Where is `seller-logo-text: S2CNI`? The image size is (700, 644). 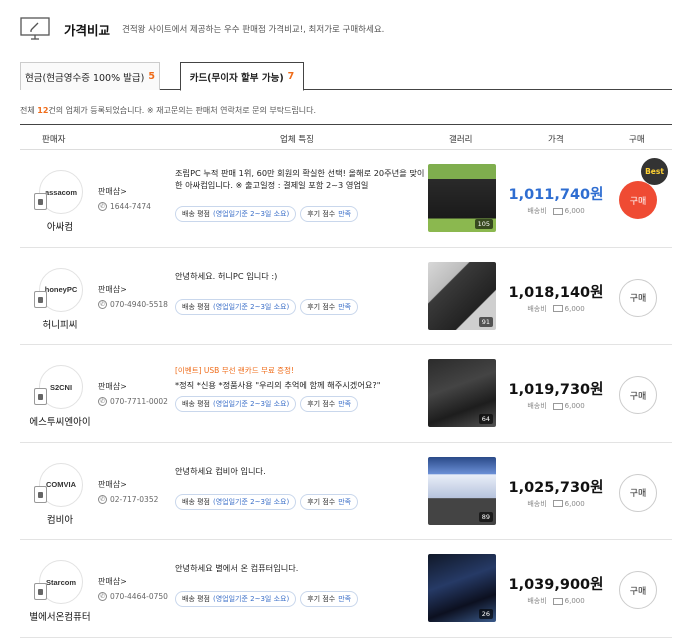 seller-logo-text: S2CNI is located at coordinates (61, 387).